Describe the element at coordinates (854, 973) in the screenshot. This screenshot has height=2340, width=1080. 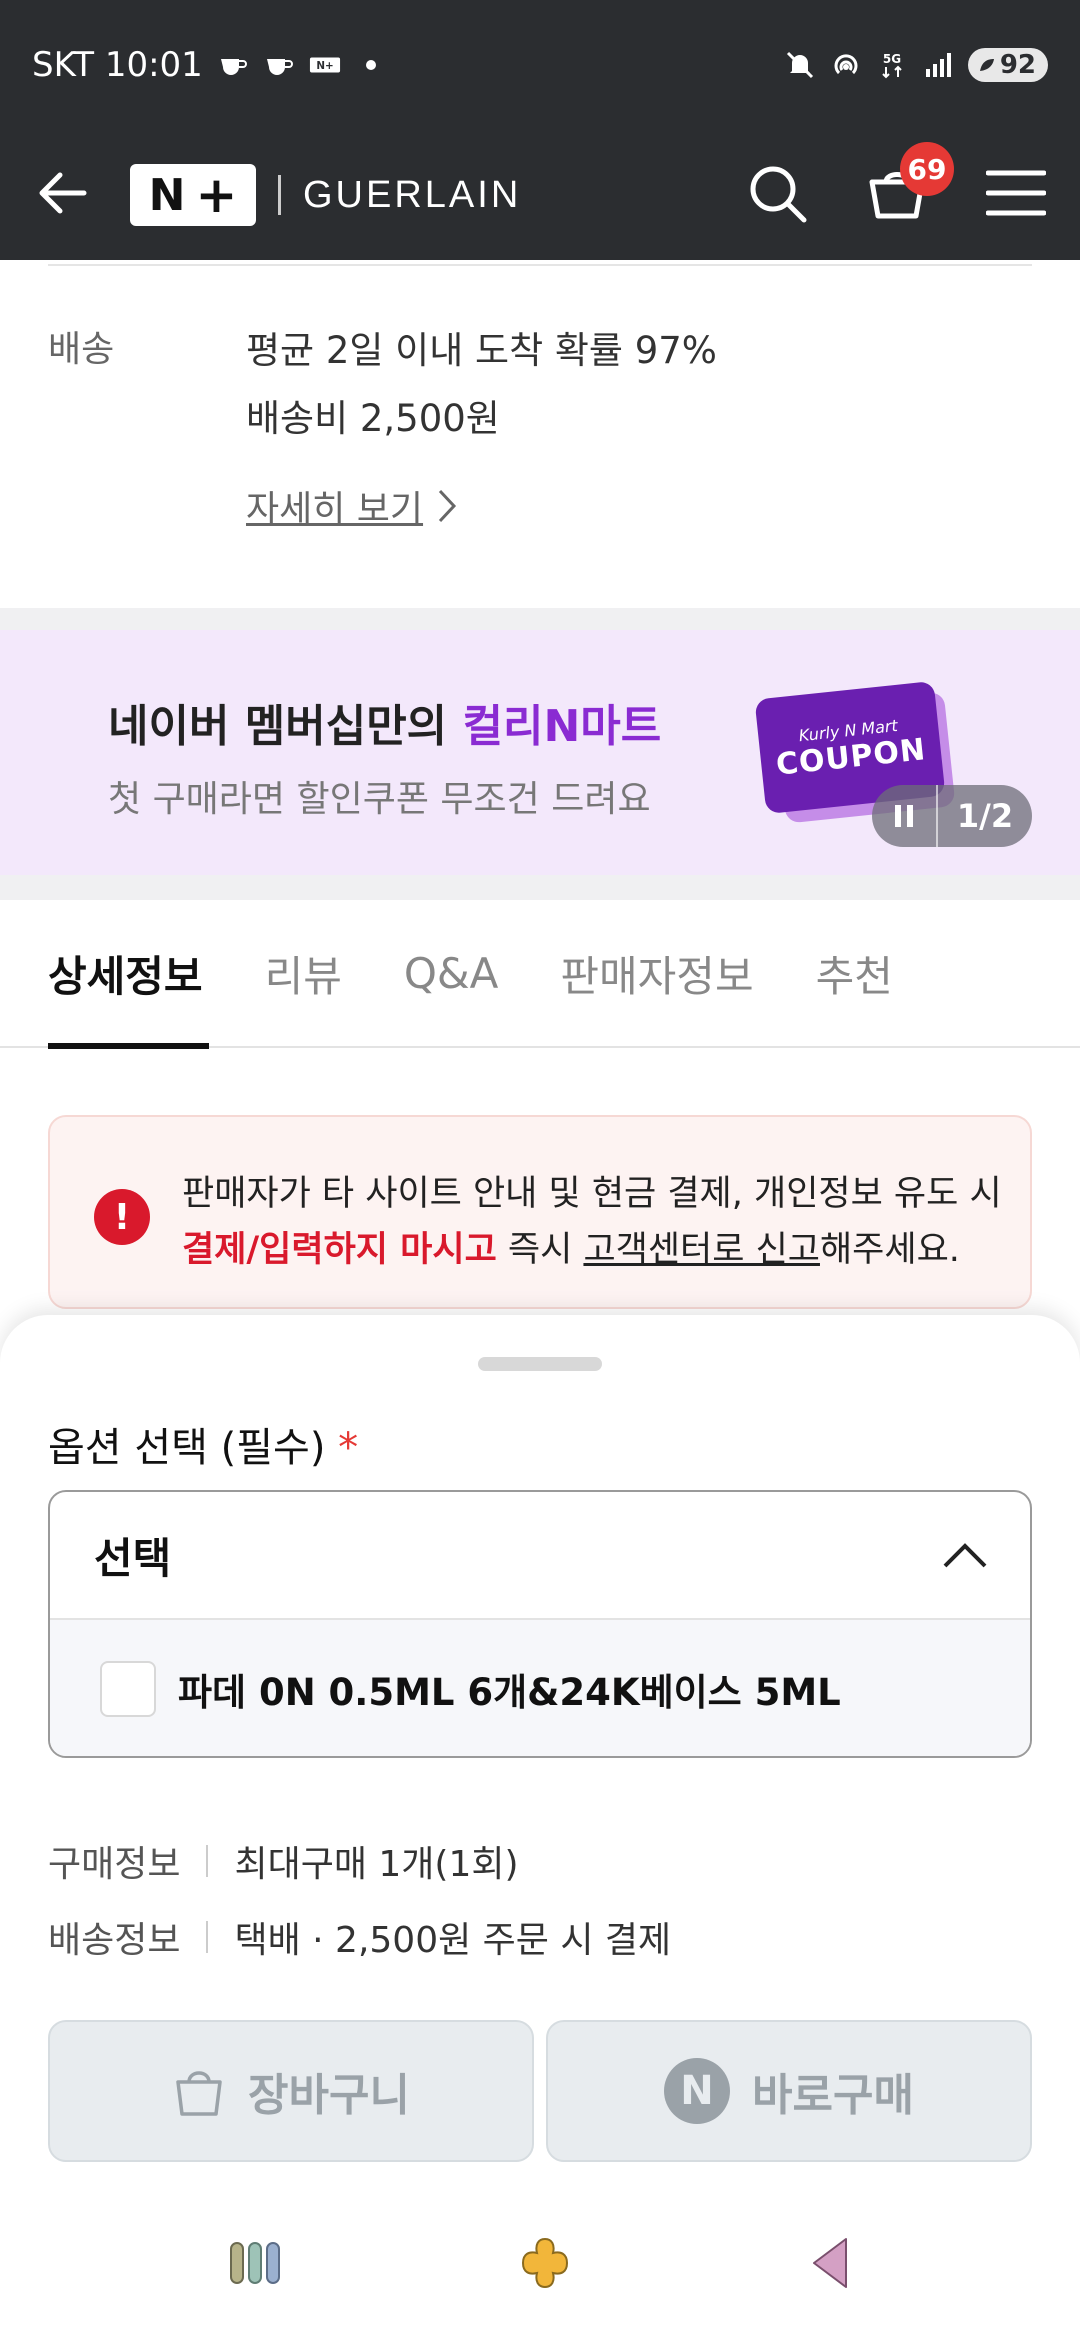
I see `tab-recommend: 추천` at that location.